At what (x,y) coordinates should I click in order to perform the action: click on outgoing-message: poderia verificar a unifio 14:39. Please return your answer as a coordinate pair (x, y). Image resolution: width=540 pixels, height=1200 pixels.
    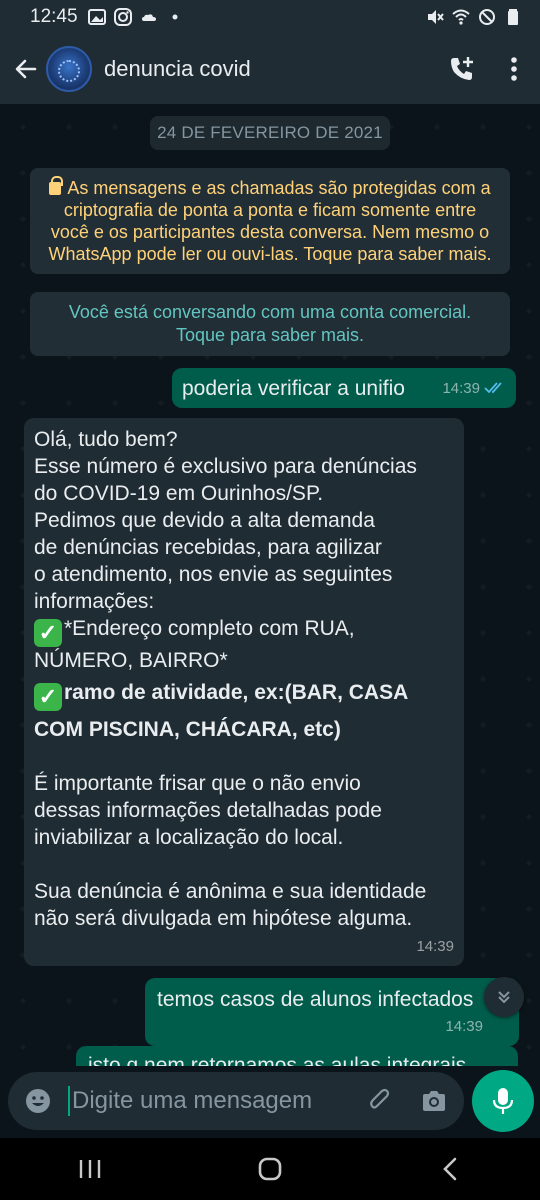
    Looking at the image, I should click on (344, 388).